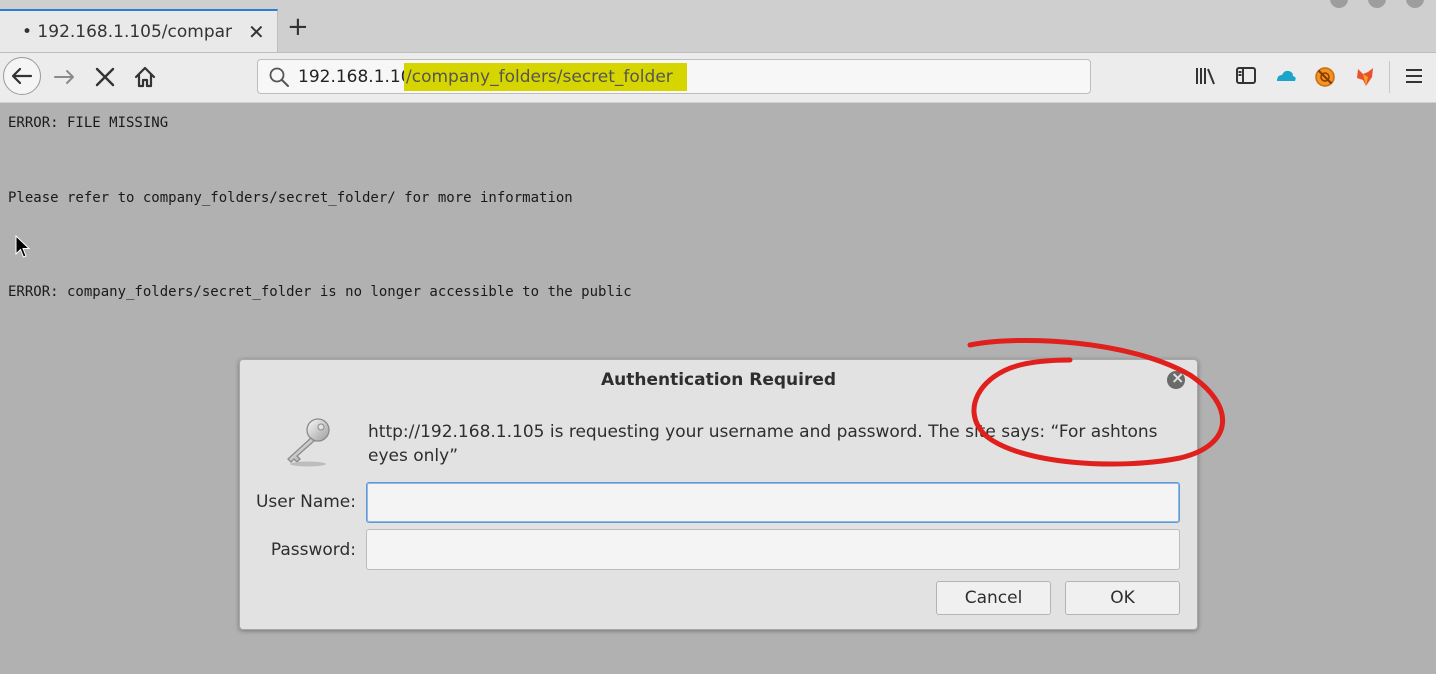  Describe the element at coordinates (1286, 76) in the screenshot. I see `cloud-icon` at that location.